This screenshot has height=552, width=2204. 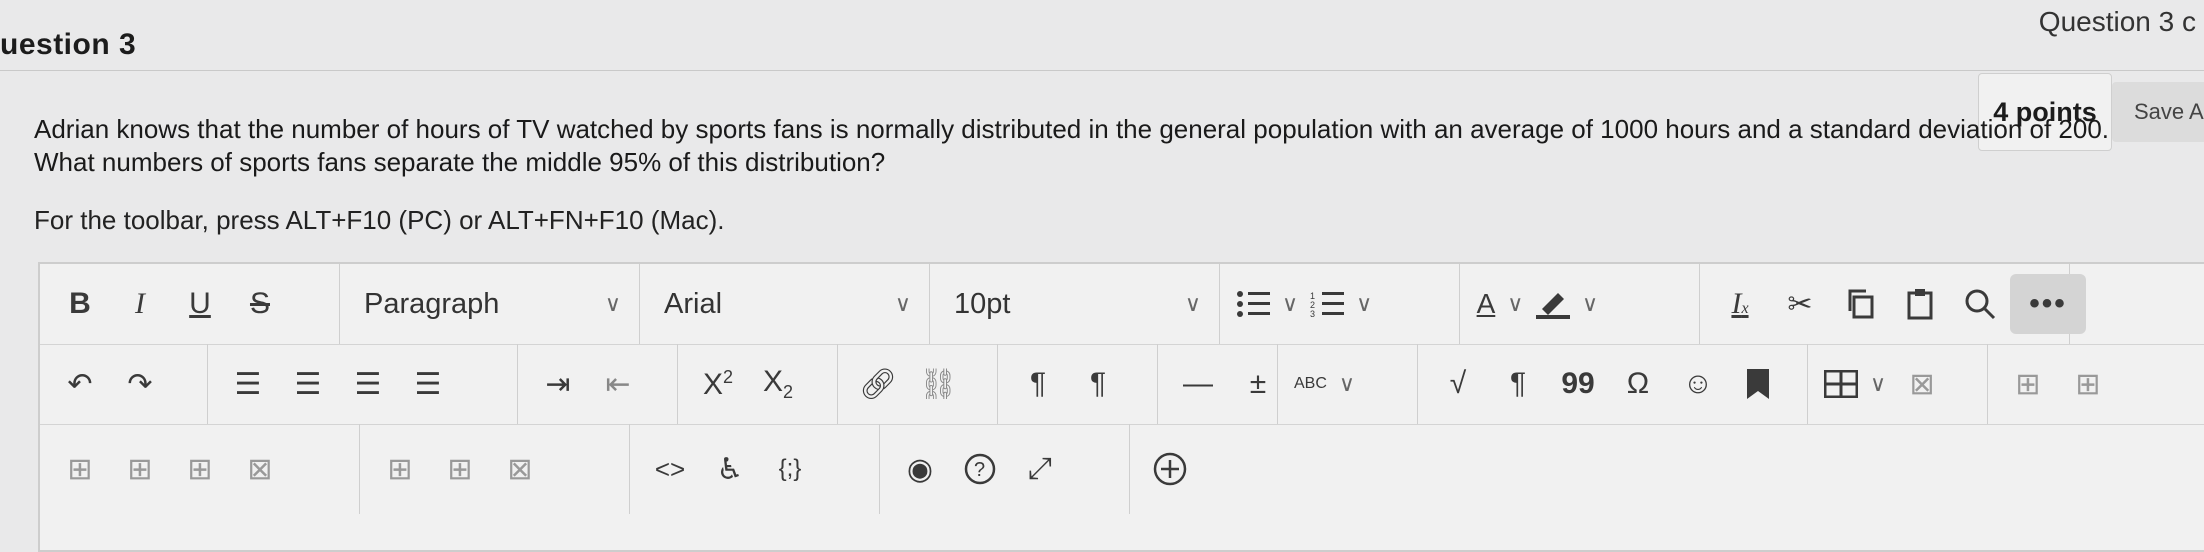 What do you see at coordinates (2048, 304) in the screenshot?
I see `more-button: •••` at bounding box center [2048, 304].